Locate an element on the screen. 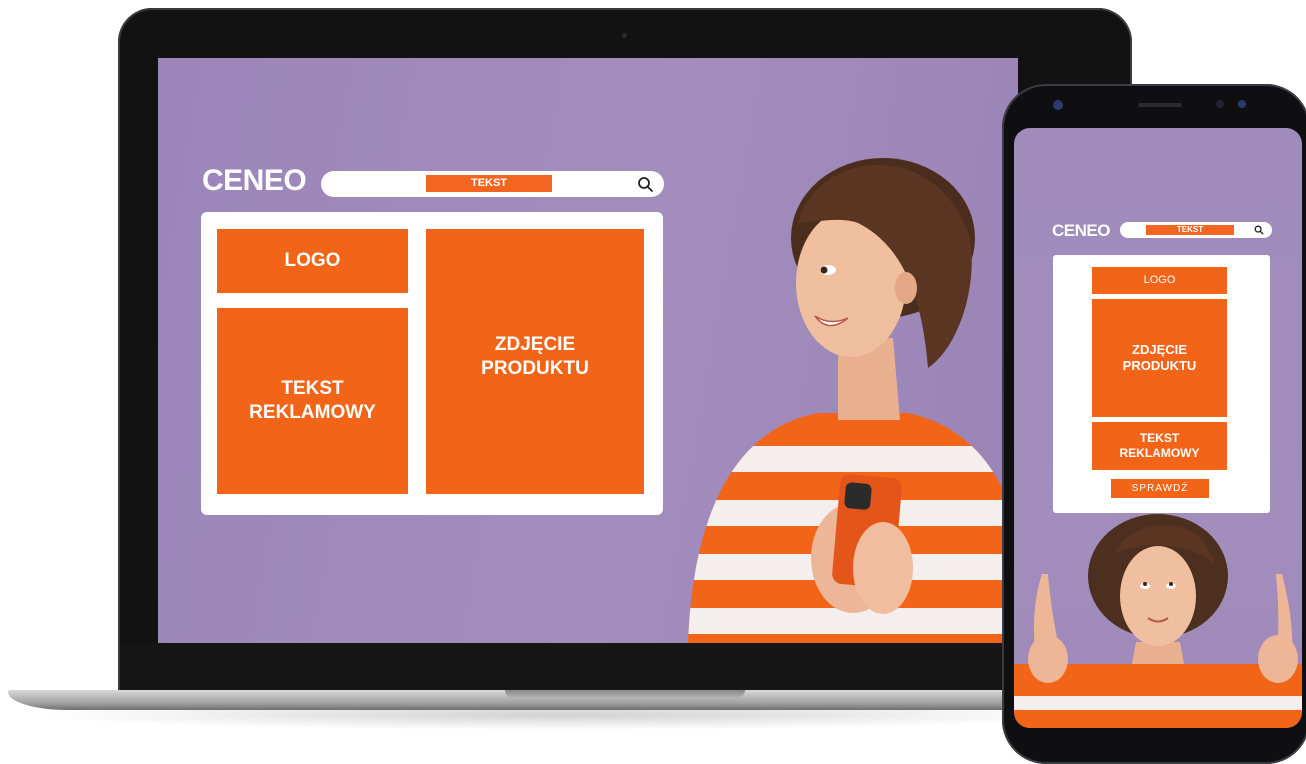 Image resolution: width=1306 pixels, height=764 pixels. logo-tile-label: LOGO is located at coordinates (312, 261).